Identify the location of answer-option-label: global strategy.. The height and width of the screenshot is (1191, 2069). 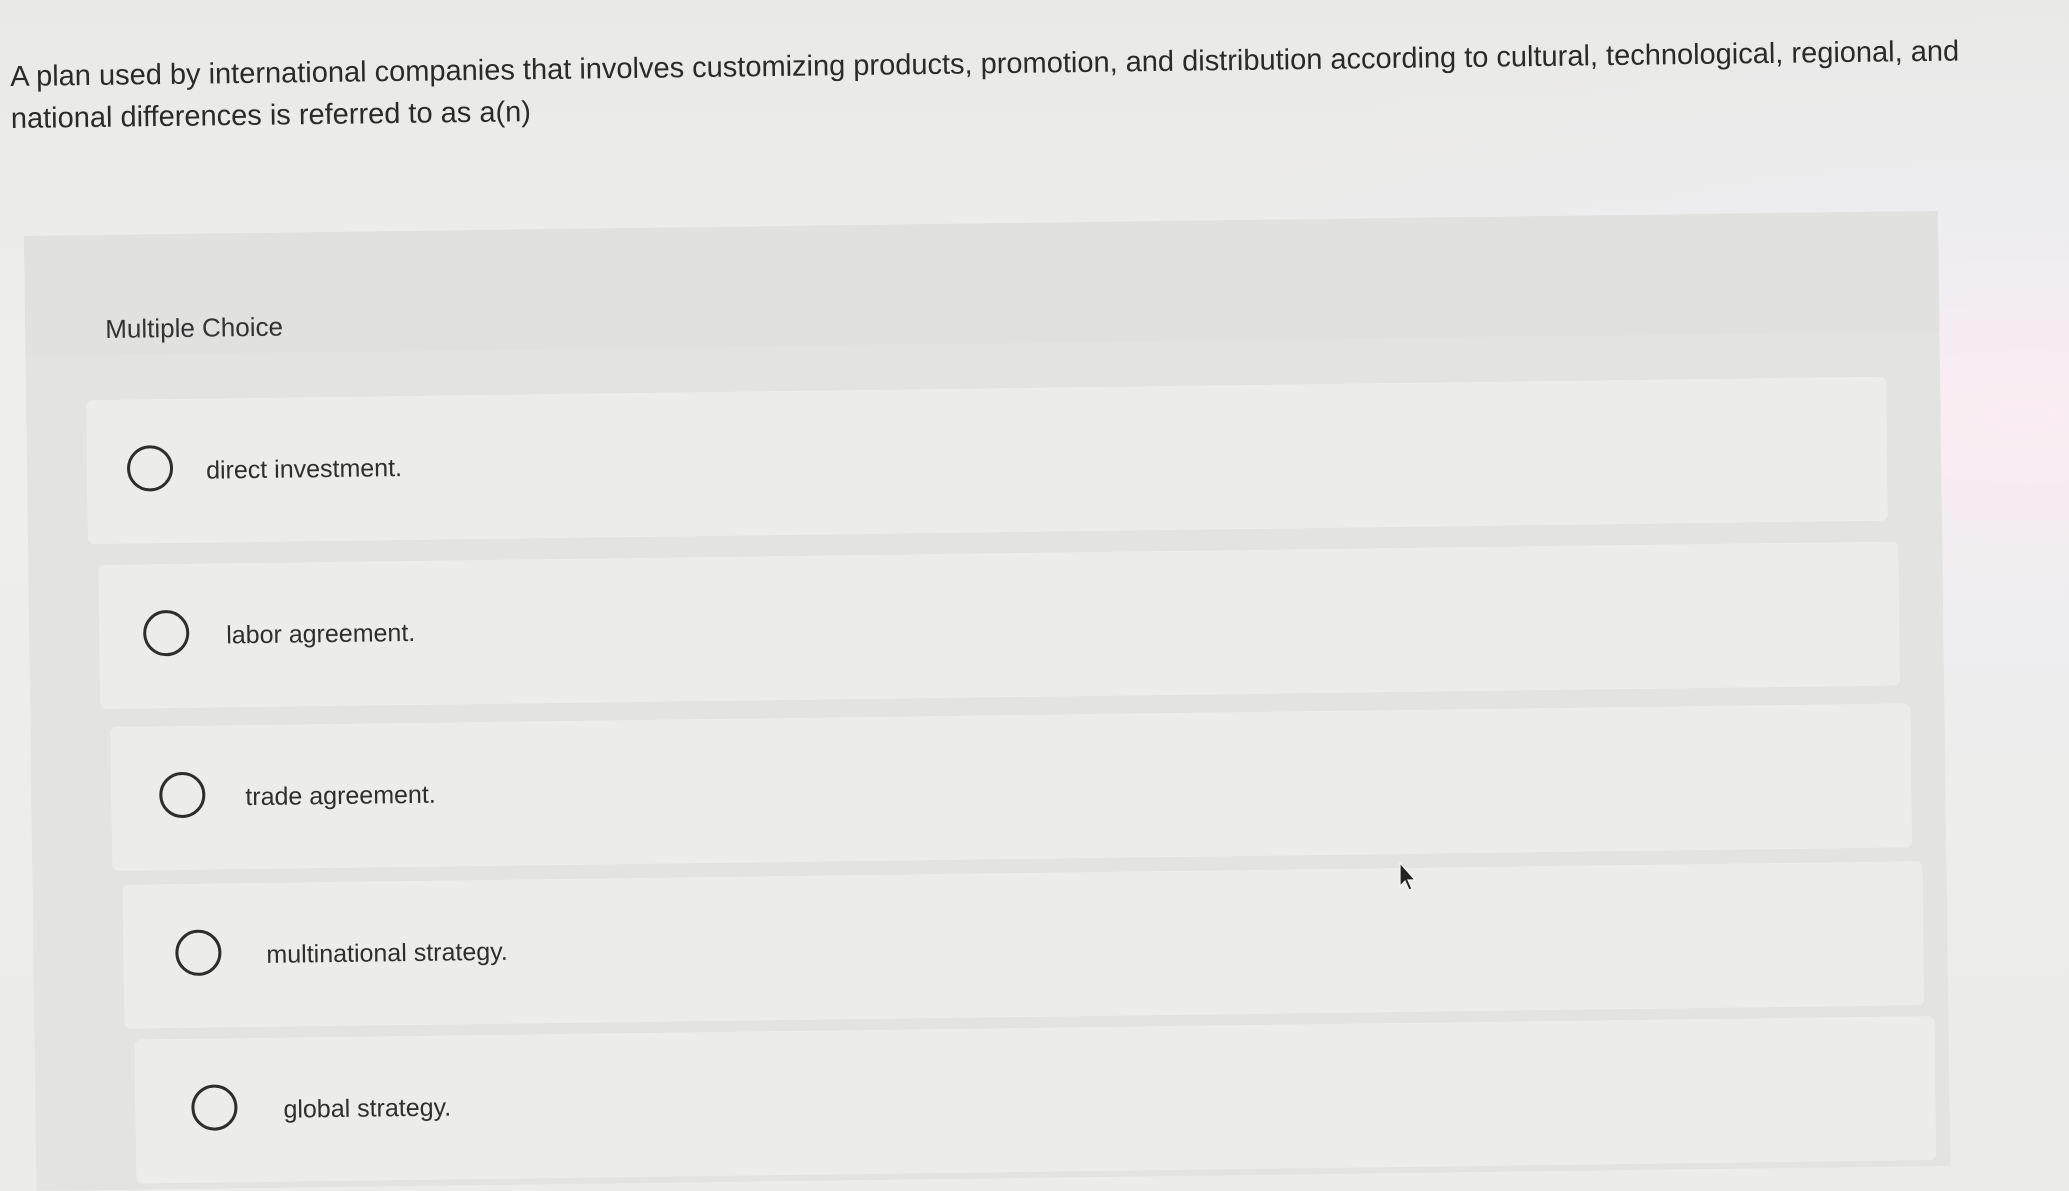
(367, 1108).